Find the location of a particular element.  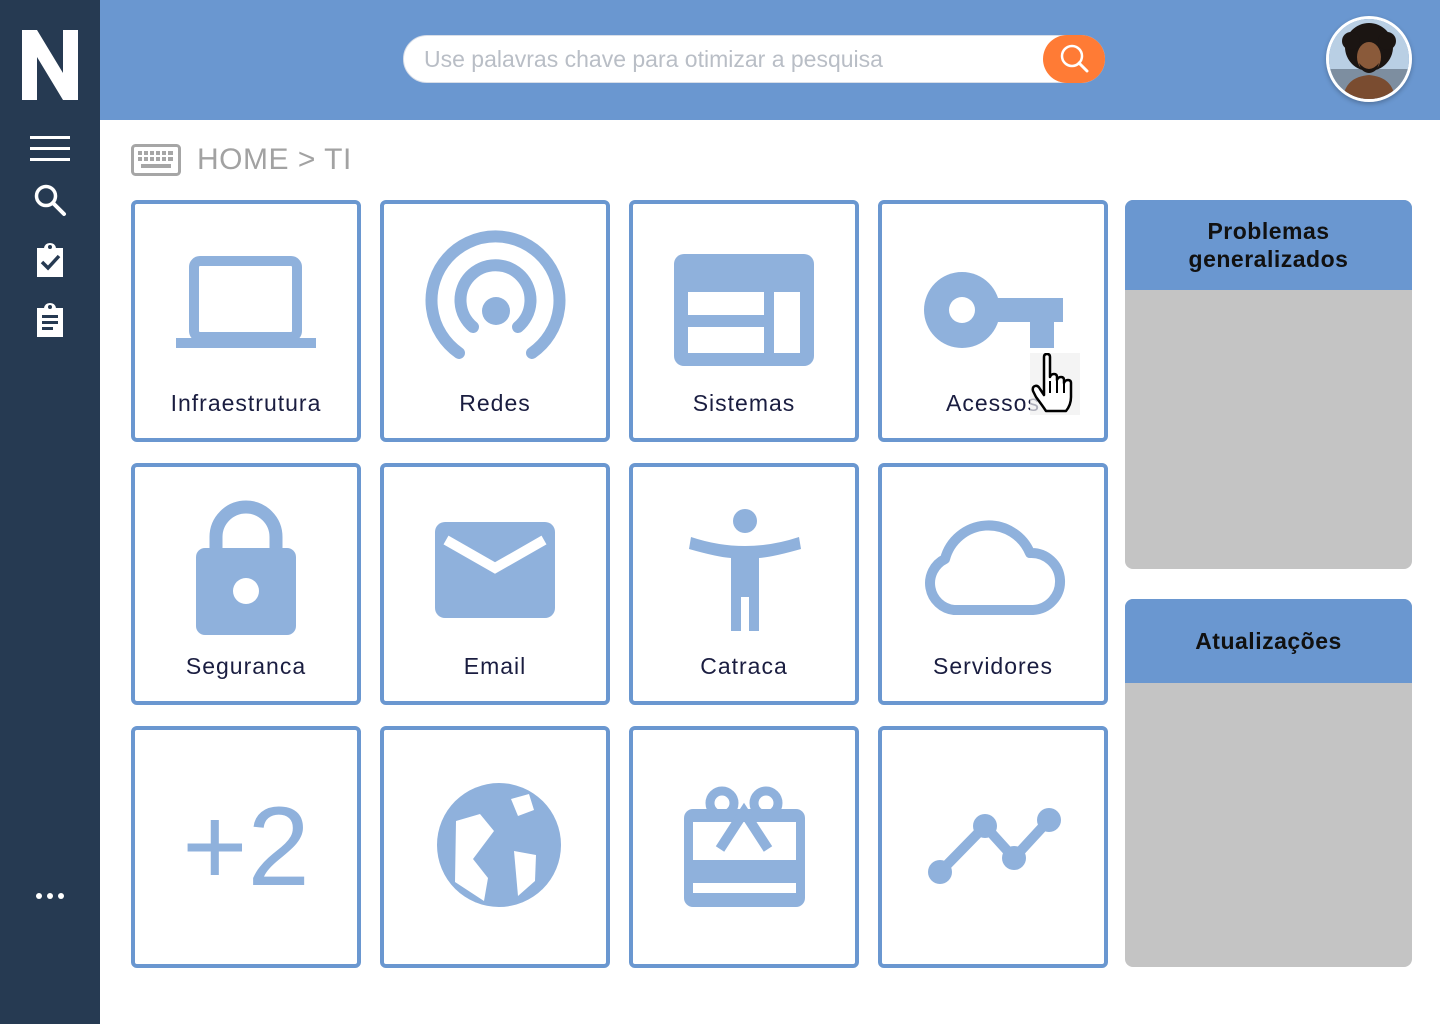

hand-cursor-icon is located at coordinates (1055, 384).